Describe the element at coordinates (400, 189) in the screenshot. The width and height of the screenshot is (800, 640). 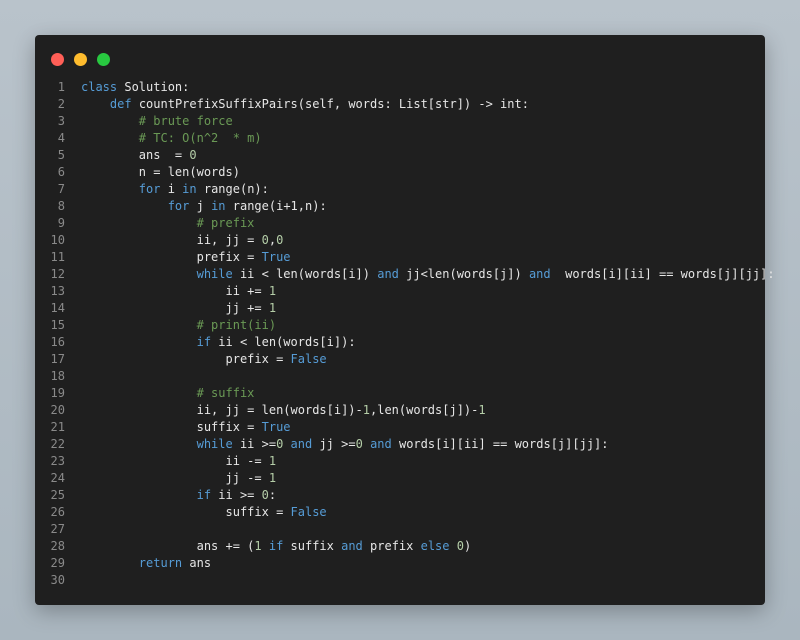
I see `code-line: 7 for i in range(n):` at that location.